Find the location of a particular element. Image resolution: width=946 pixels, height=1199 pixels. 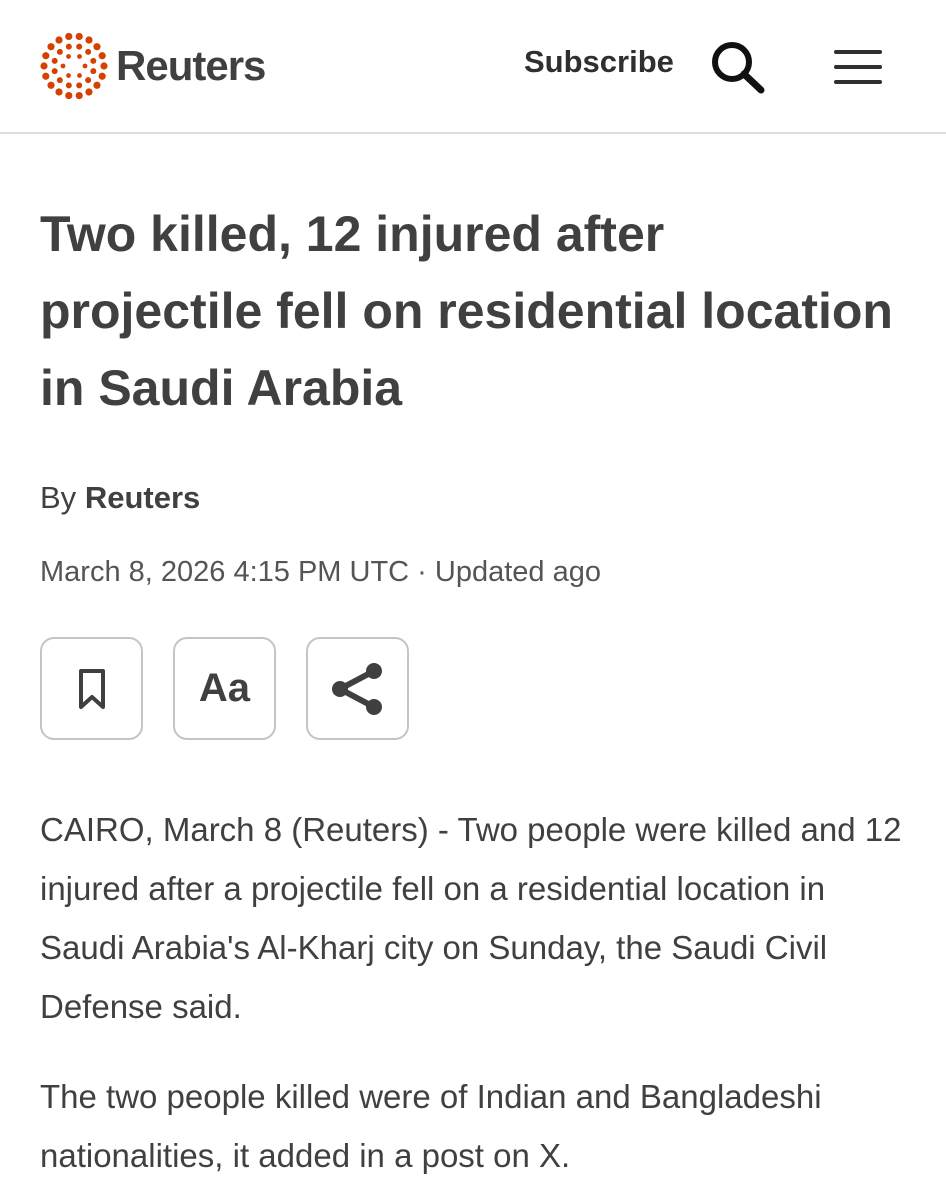

text-size-label: Aa is located at coordinates (224, 688).